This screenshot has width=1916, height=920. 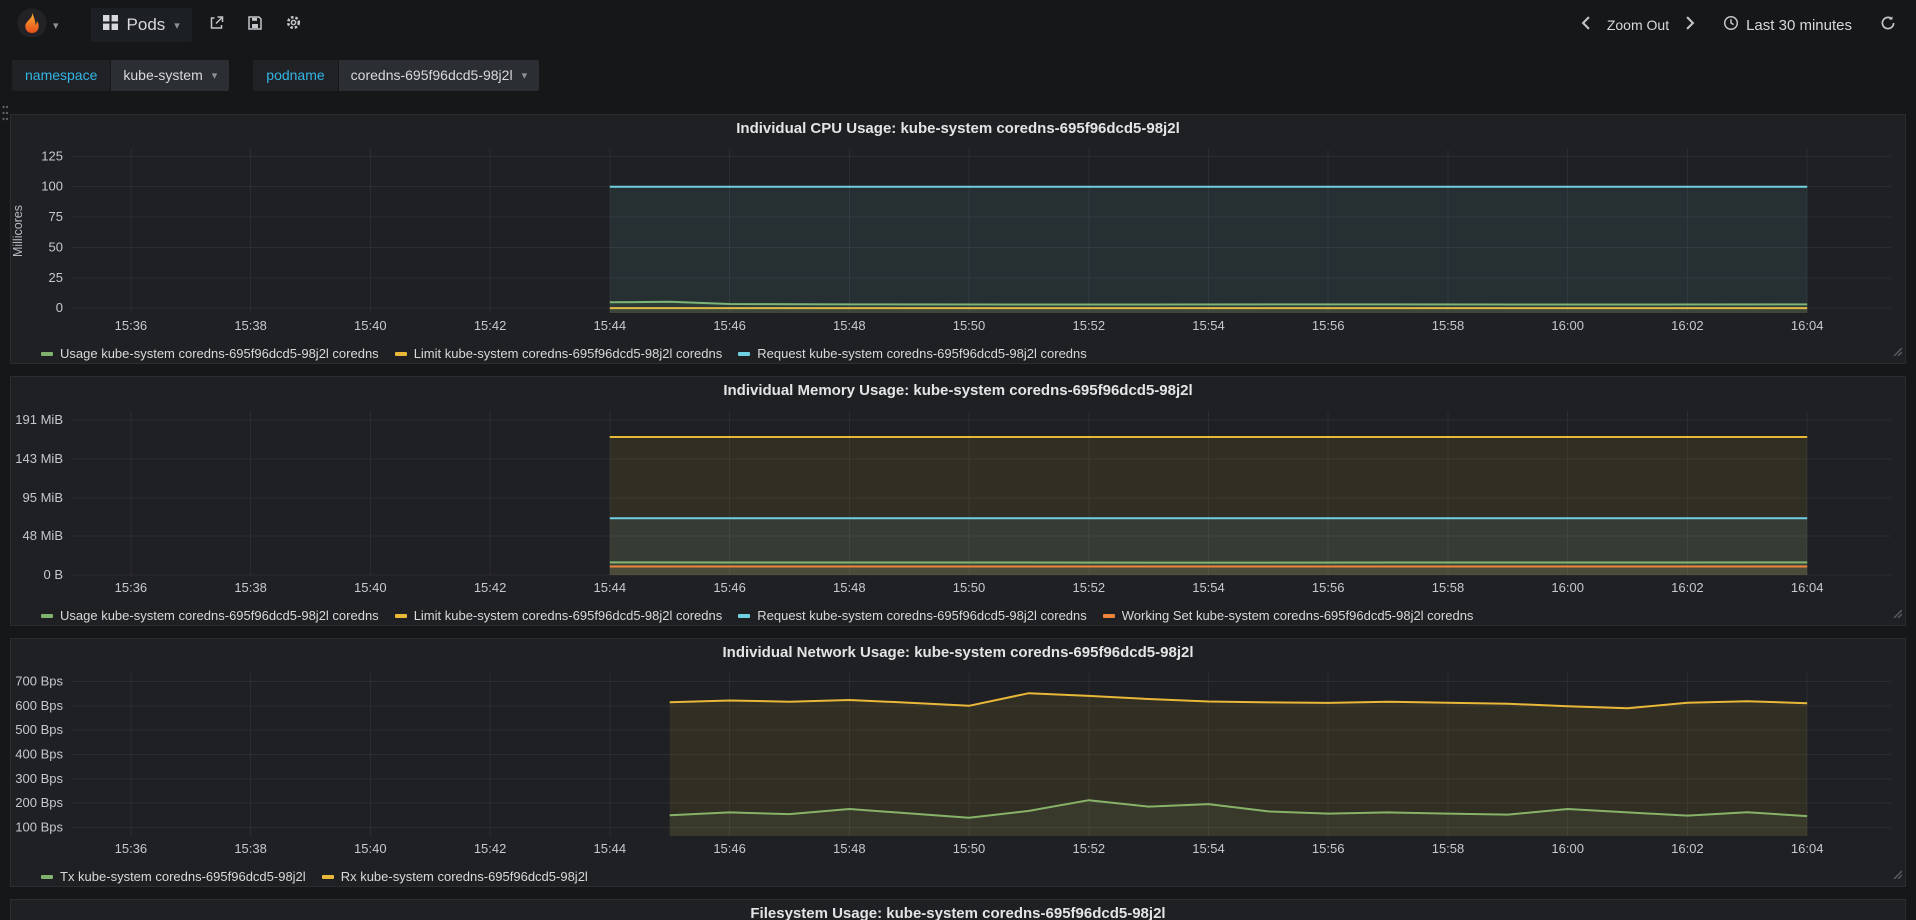 I want to click on time-shift-back-button, so click(x=1586, y=25).